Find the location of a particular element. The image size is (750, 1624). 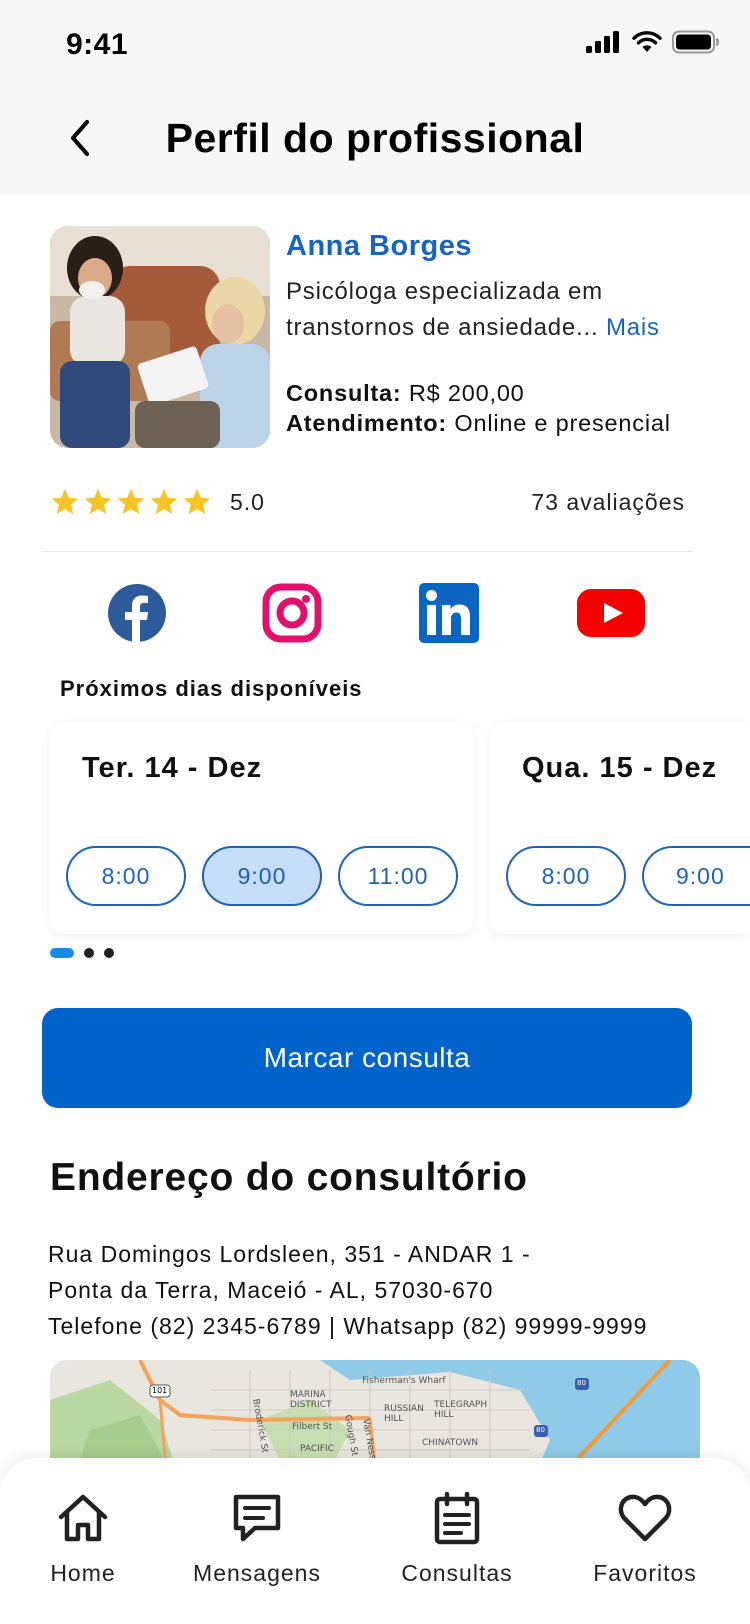

profile-photo is located at coordinates (160, 337).